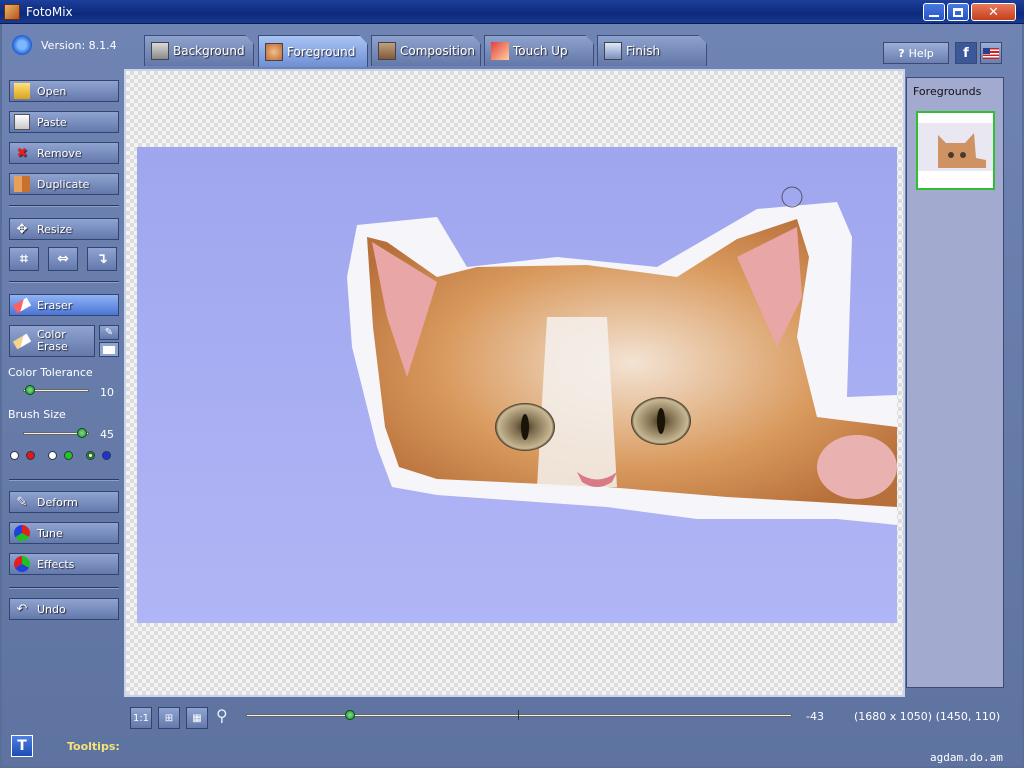  I want to click on zoom-value: -43, so click(815, 716).